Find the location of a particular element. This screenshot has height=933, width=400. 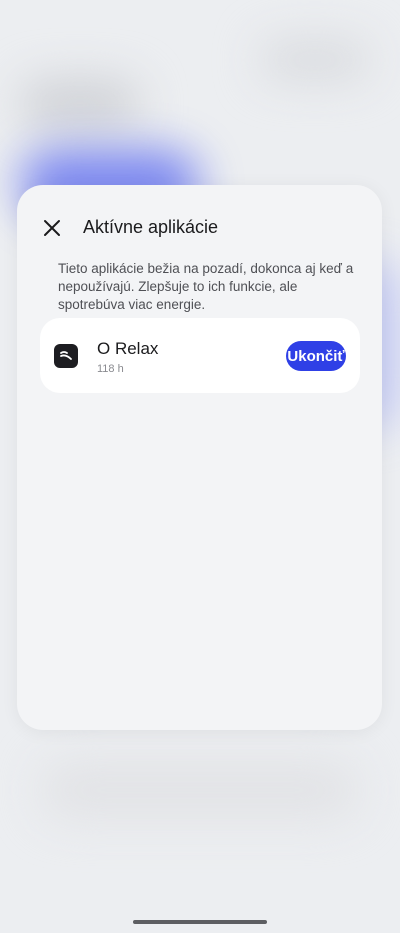

close-icon is located at coordinates (52, 228).